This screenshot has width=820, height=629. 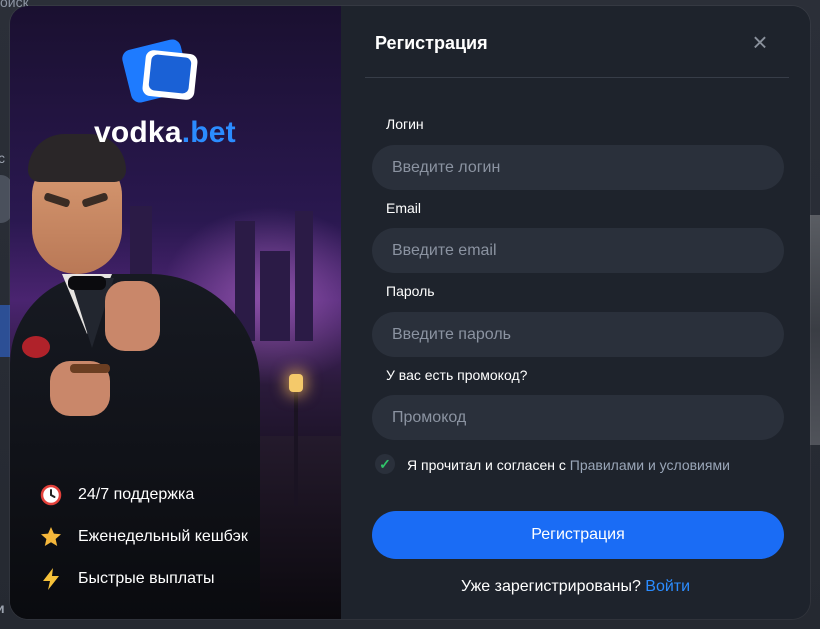 I want to click on email-label: Email, so click(x=404, y=208).